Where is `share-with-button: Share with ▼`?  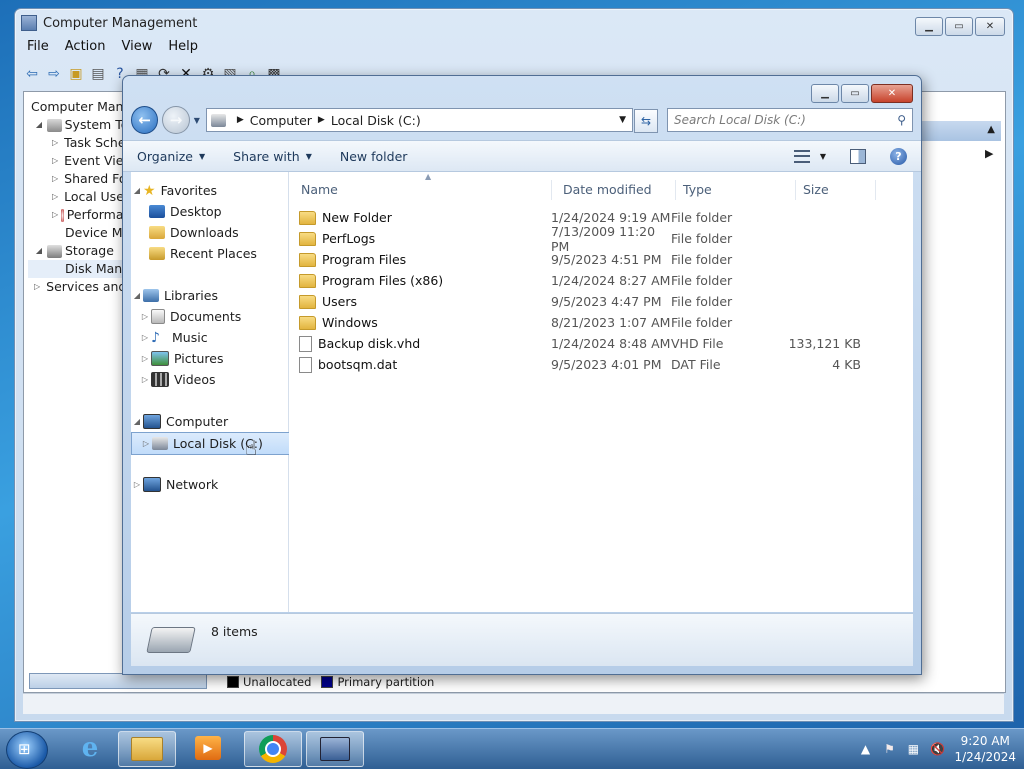 share-with-button: Share with ▼ is located at coordinates (272, 156).